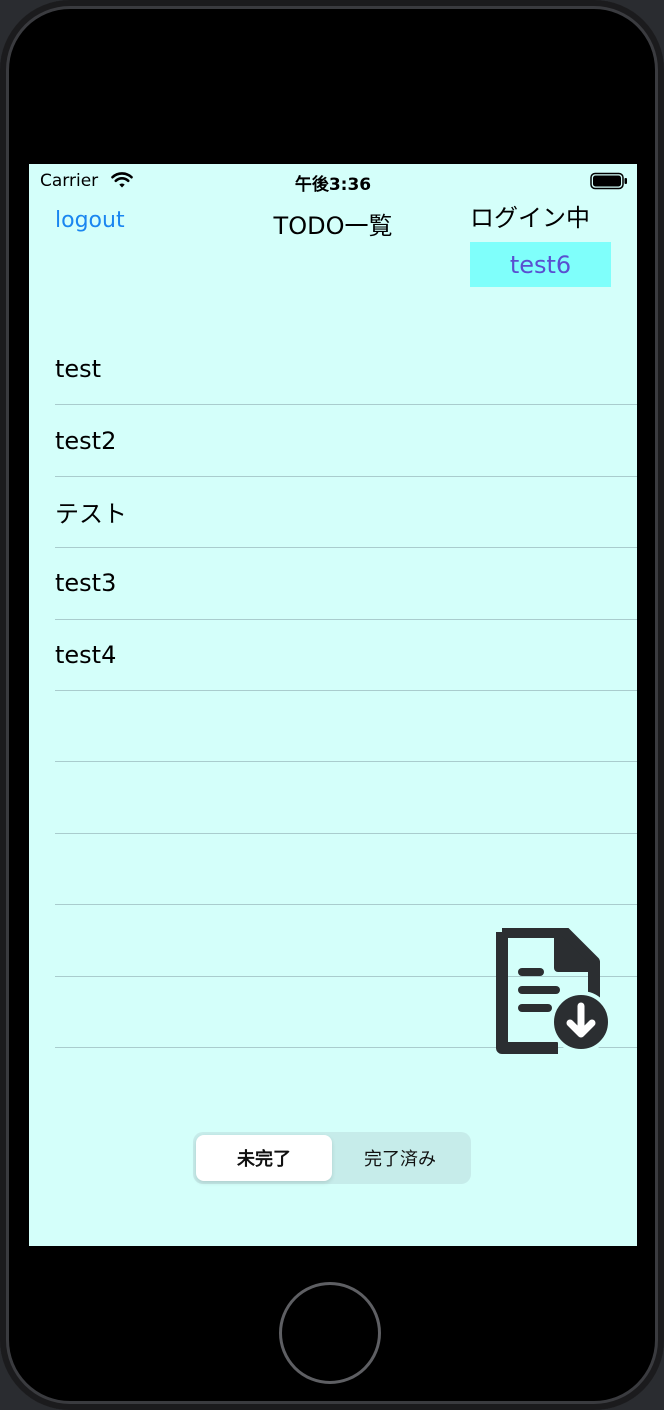  Describe the element at coordinates (333, 185) in the screenshot. I see `status-time: 午後3:36` at that location.